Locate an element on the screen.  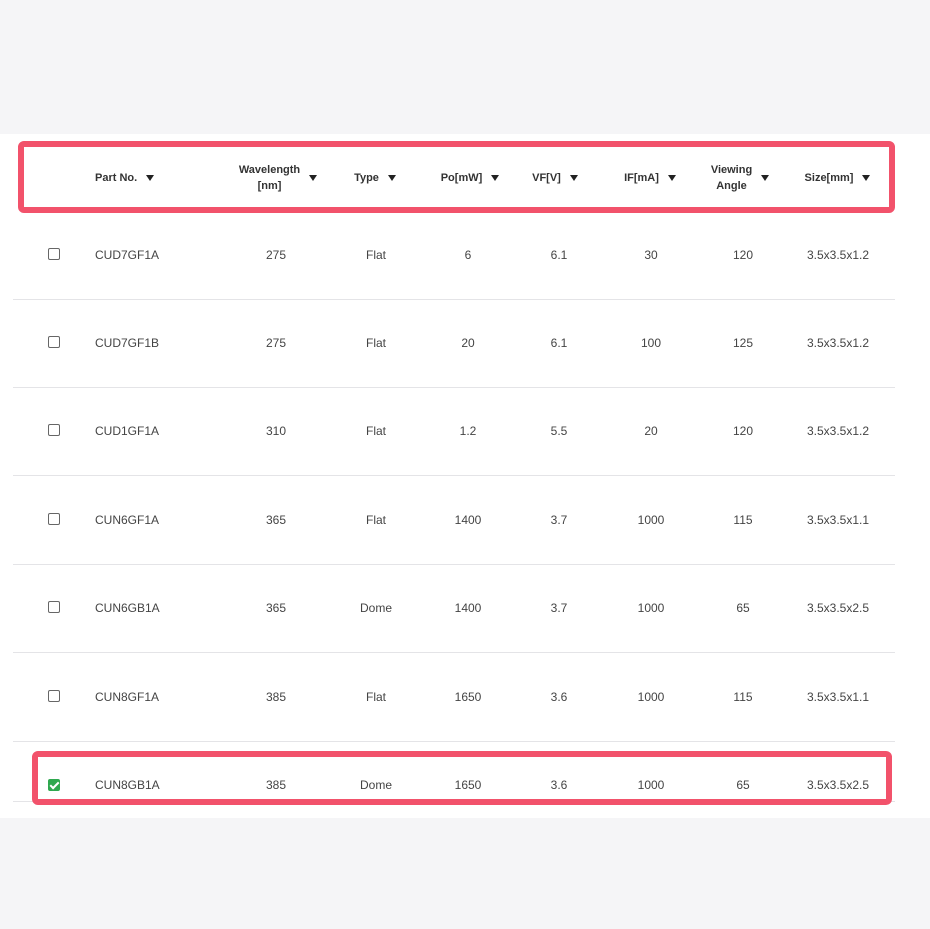
cell-part-no: CUN6GF1A is located at coordinates (127, 520).